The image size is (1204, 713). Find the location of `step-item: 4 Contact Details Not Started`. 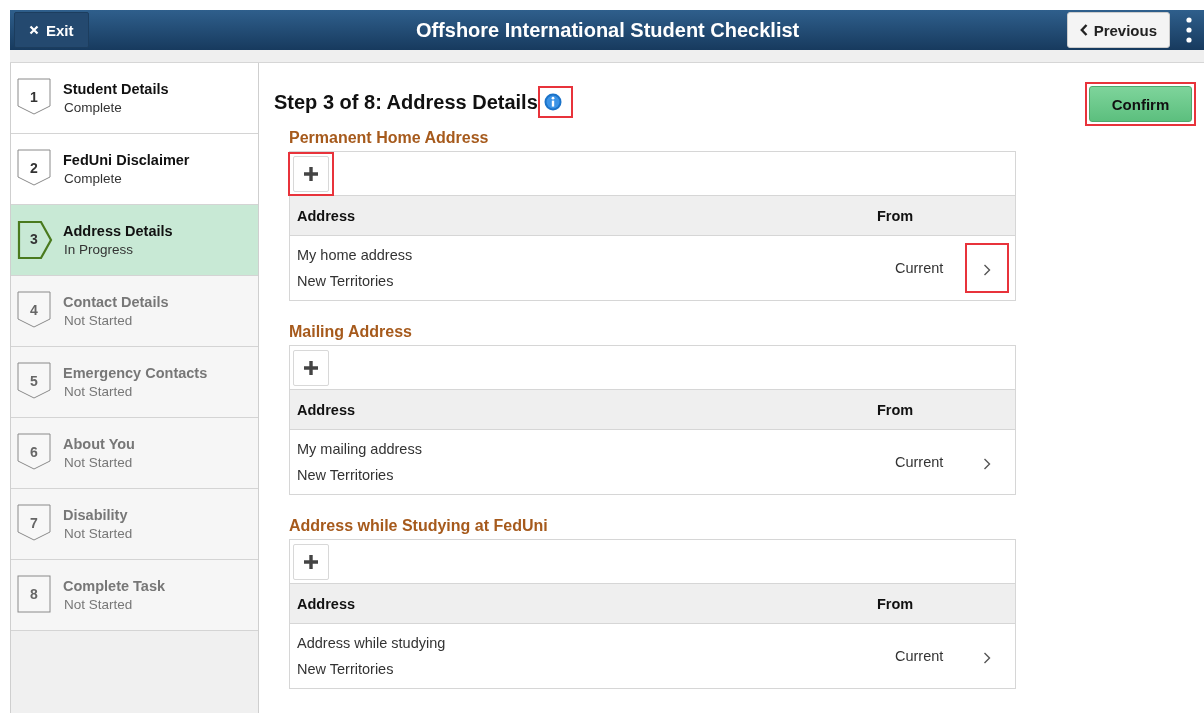

step-item: 4 Contact Details Not Started is located at coordinates (134, 311).